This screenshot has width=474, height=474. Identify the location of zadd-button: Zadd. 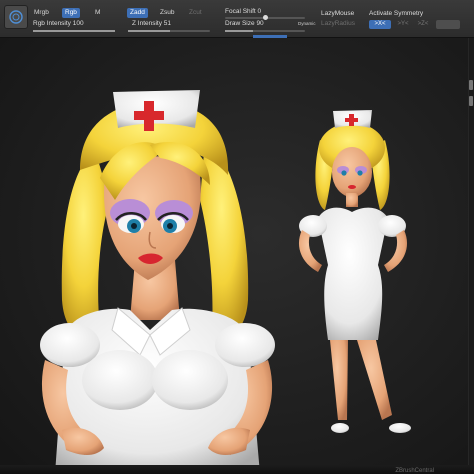
(137, 13).